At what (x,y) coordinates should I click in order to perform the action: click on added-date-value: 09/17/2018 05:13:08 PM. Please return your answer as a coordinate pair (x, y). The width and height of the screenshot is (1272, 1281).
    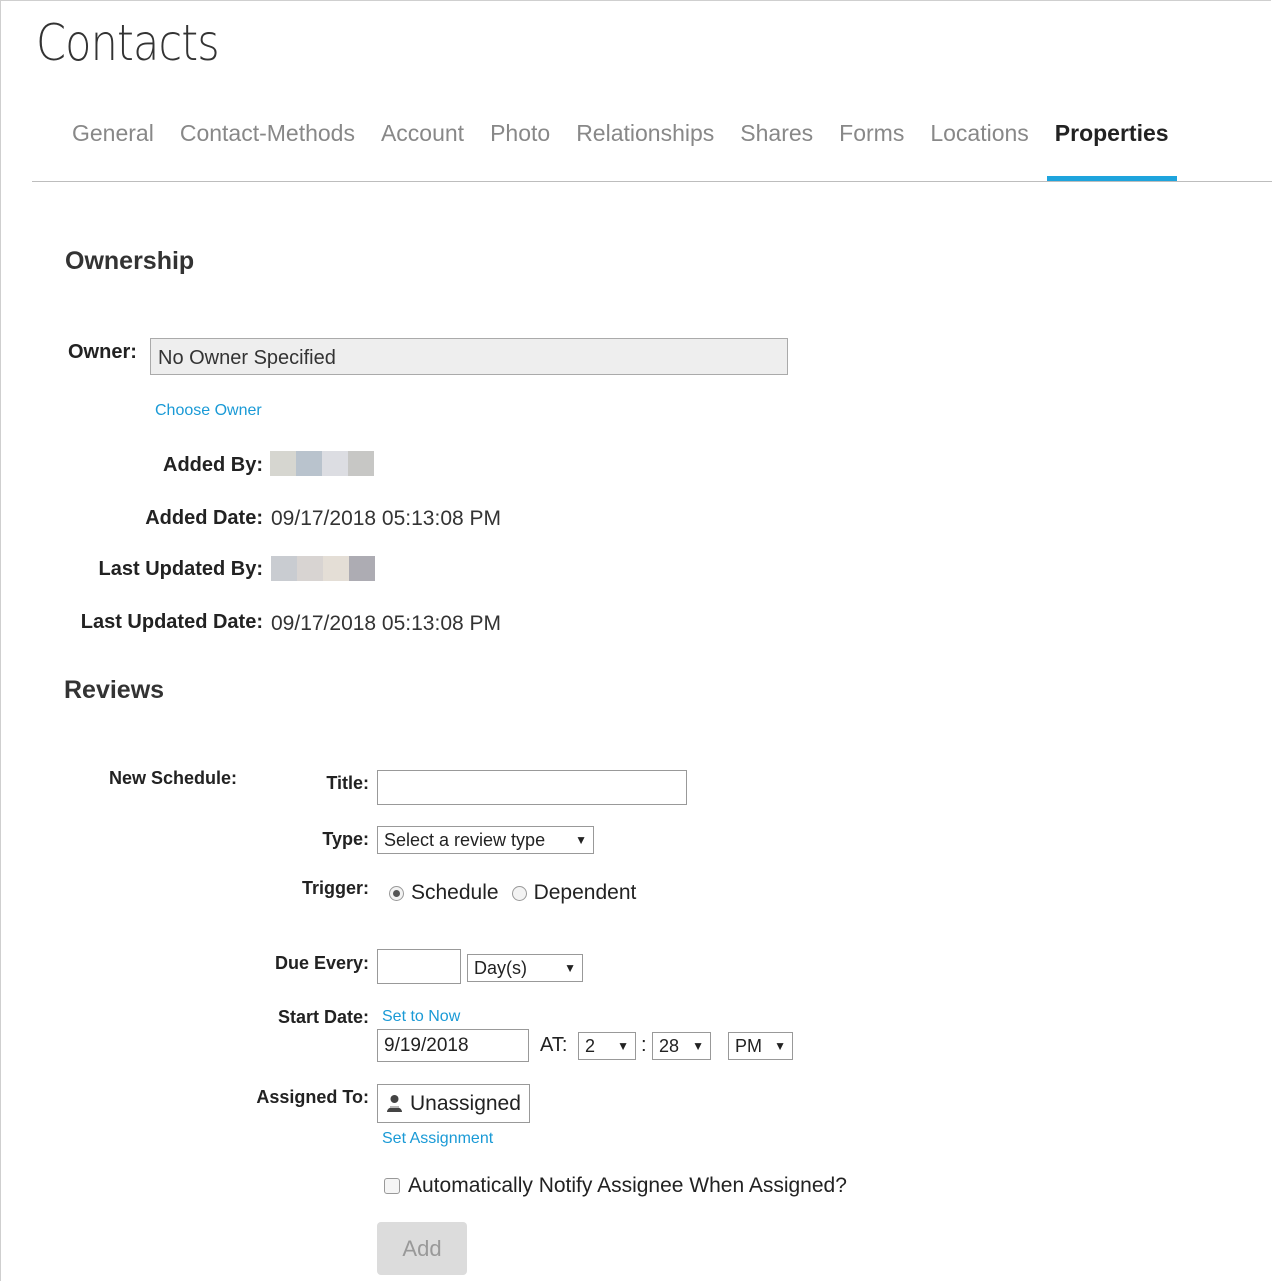
    Looking at the image, I should click on (386, 518).